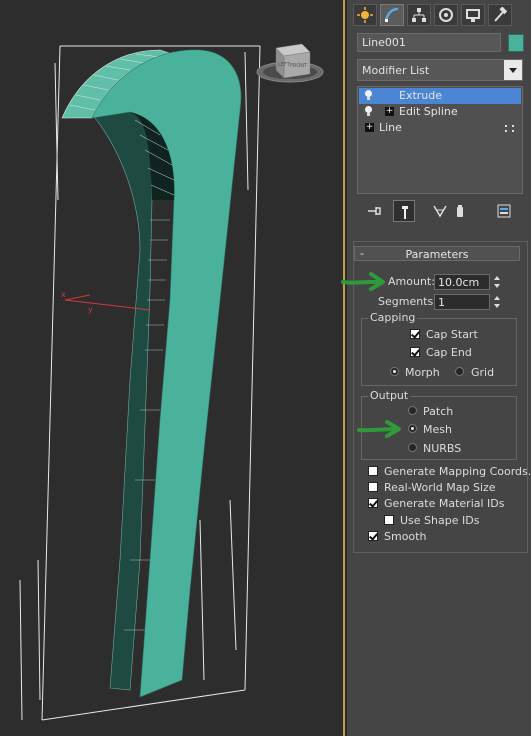 The height and width of the screenshot is (736, 531). I want to click on viewcube-left-face: LEFT, so click(284, 65).